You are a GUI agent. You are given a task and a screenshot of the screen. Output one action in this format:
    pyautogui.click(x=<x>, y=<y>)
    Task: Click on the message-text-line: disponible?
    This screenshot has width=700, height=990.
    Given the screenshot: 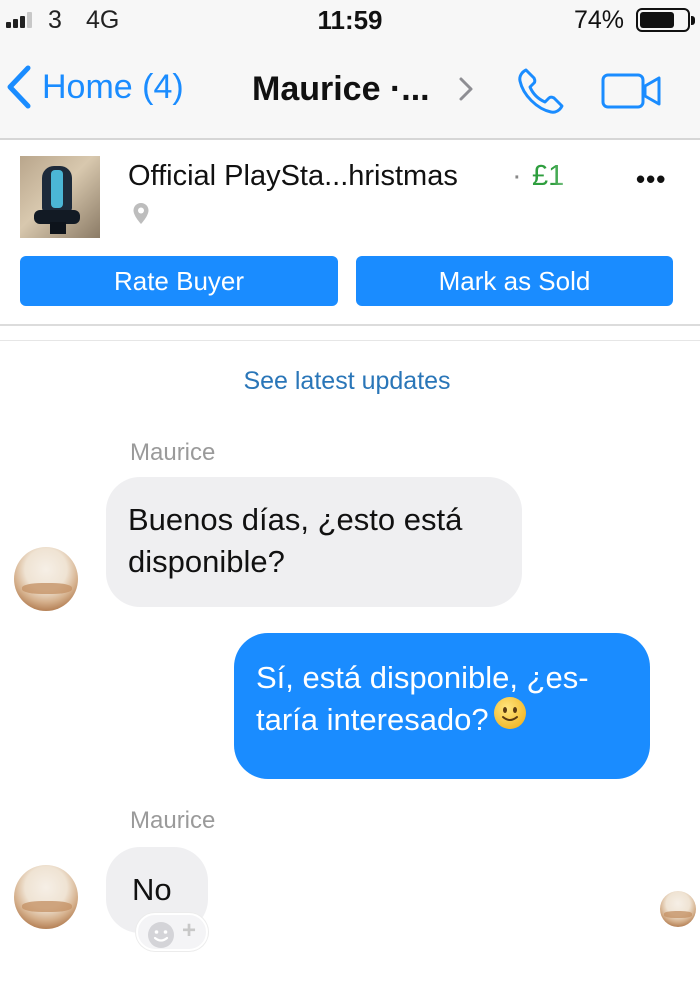 What is the action you would take?
    pyautogui.click(x=206, y=561)
    